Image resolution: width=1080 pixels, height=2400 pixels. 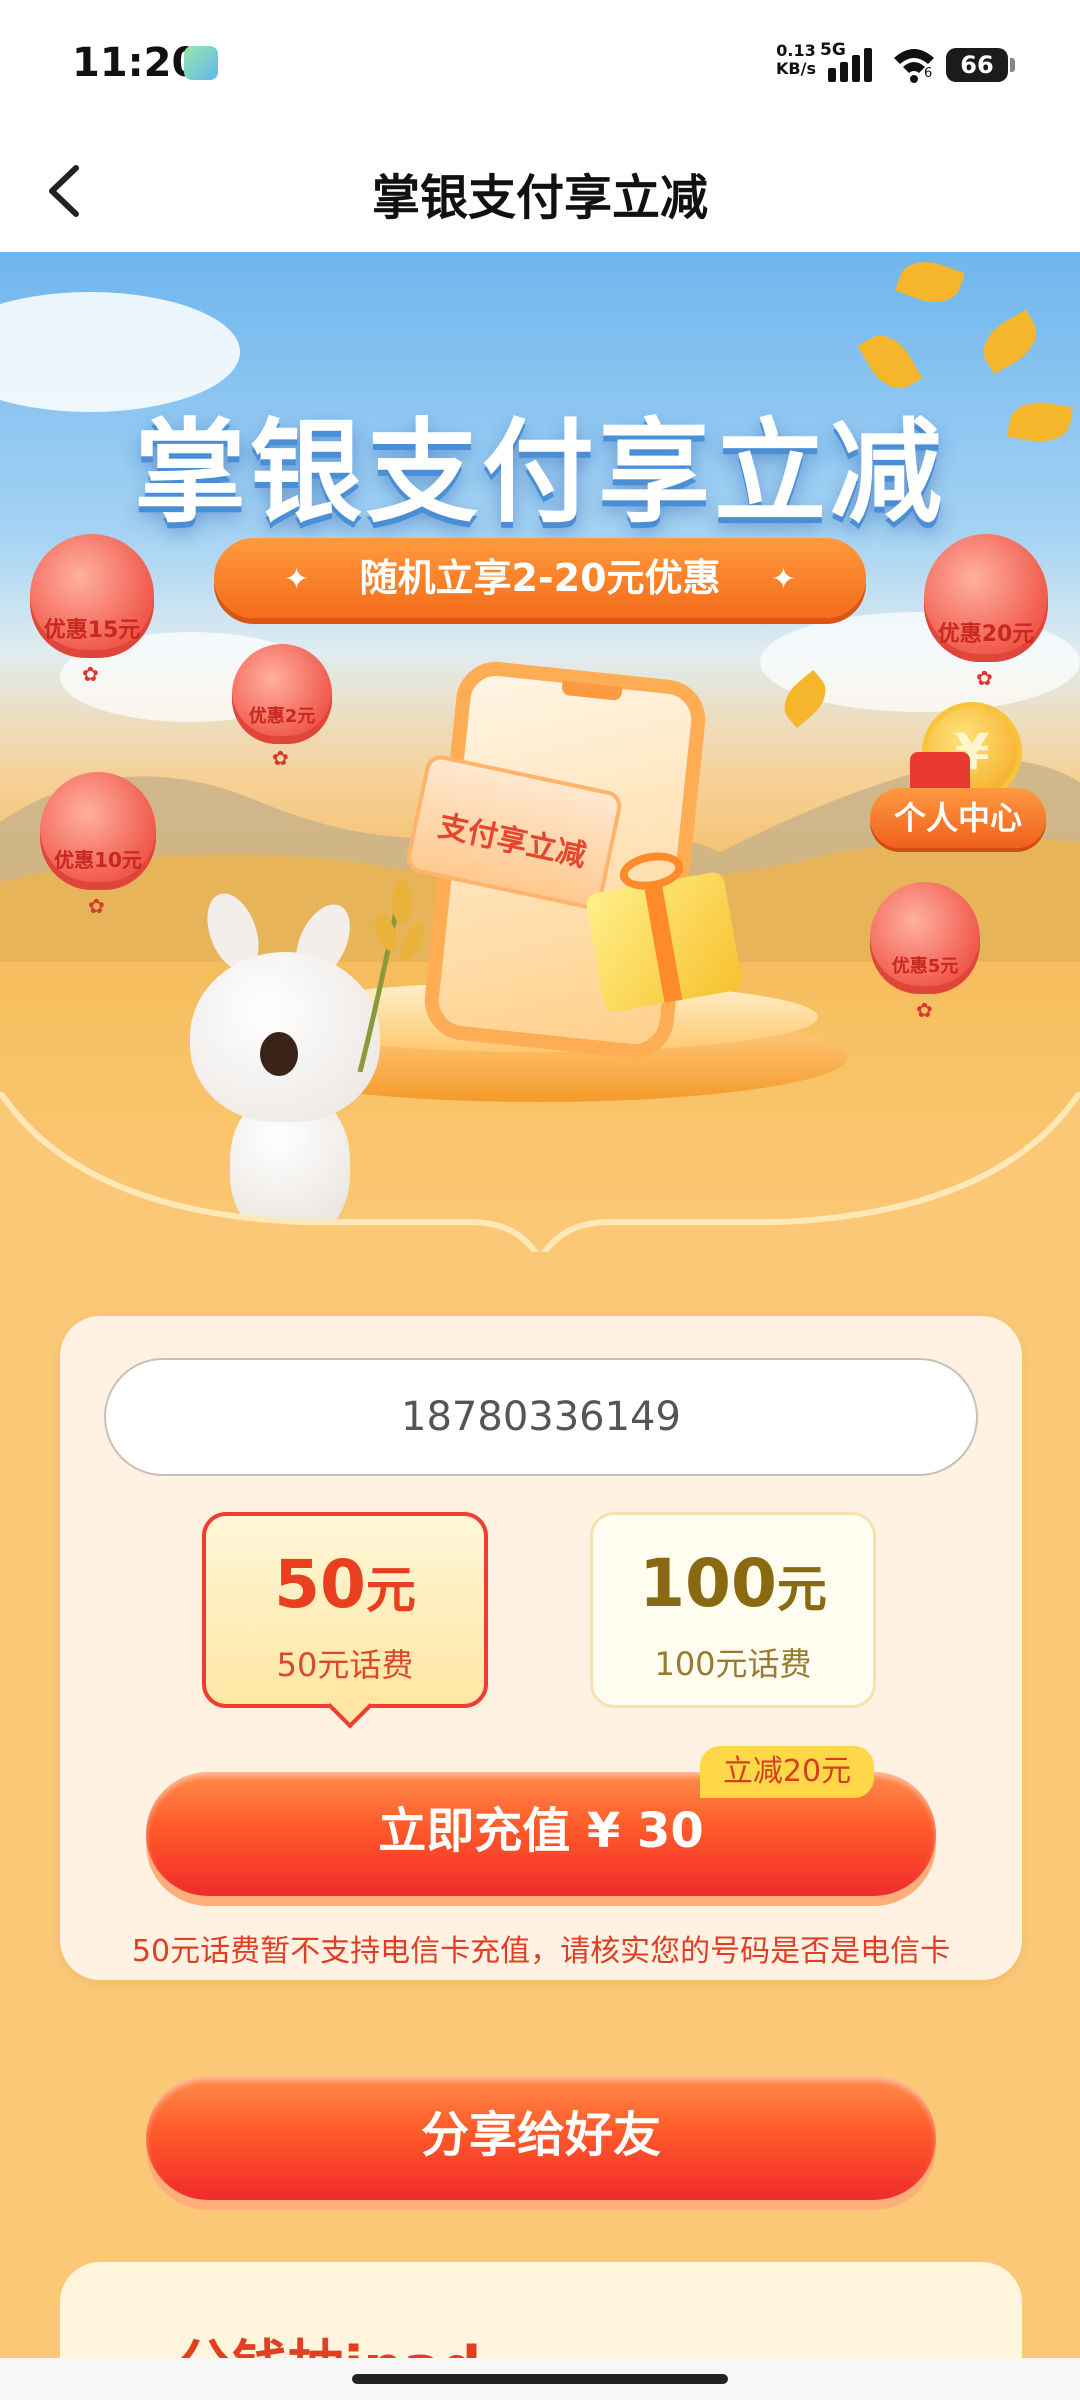 What do you see at coordinates (925, 966) in the screenshot?
I see `balloon-label: 优惠5元` at bounding box center [925, 966].